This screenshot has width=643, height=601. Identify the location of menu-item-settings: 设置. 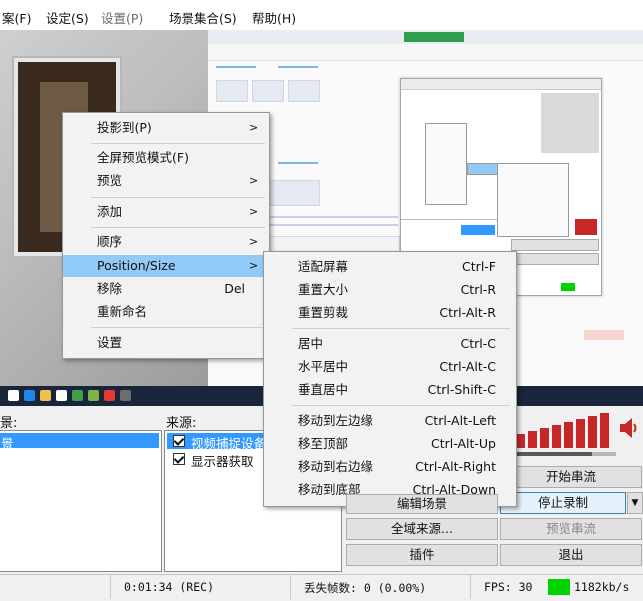
(166, 343).